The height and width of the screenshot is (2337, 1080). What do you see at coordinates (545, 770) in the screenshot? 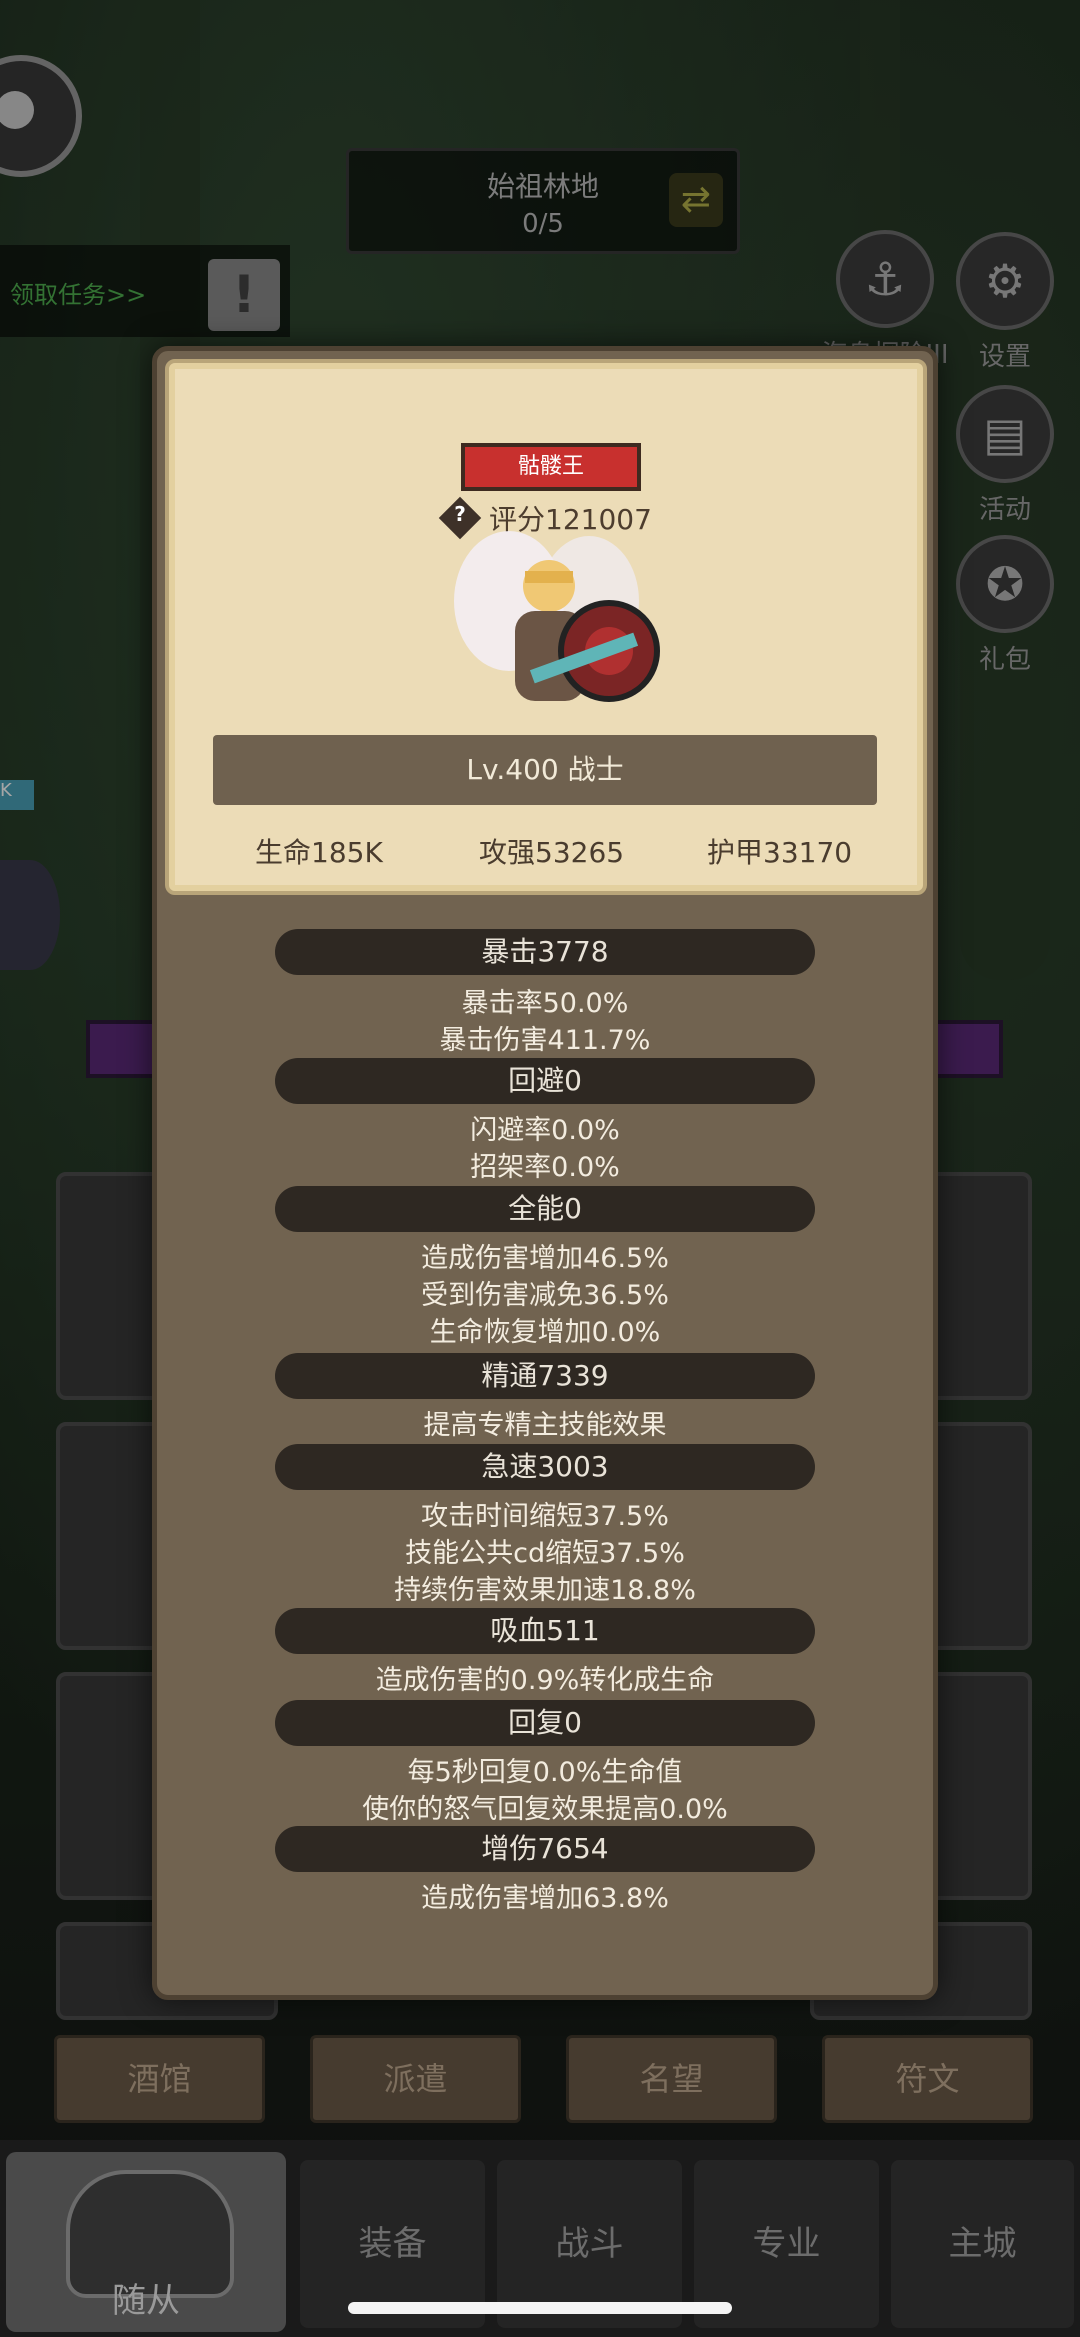
I see `level-class-banner: Lv.400 战士` at bounding box center [545, 770].